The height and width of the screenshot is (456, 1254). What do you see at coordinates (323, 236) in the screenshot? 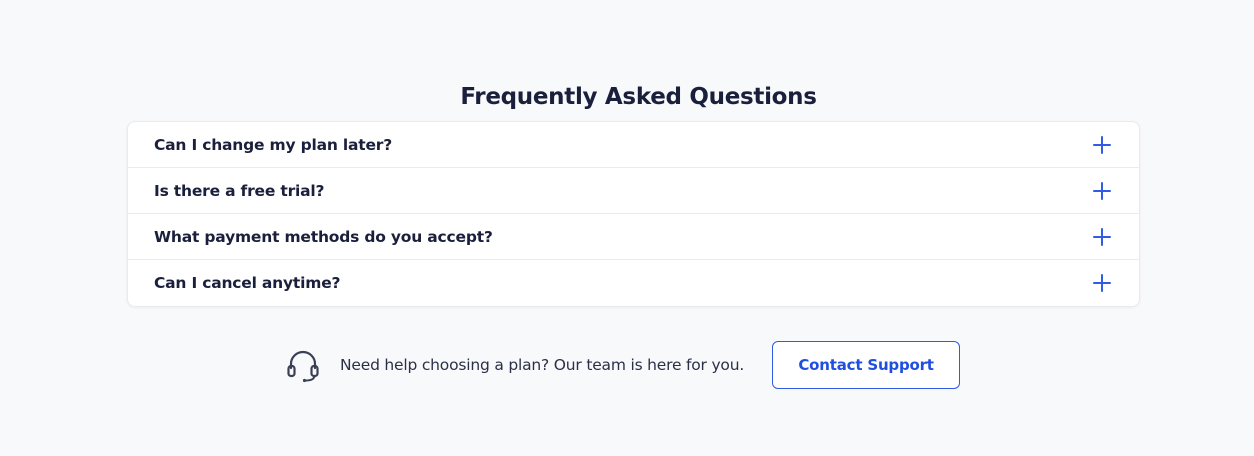
I see `faq-question: What payment methods do you accept?` at bounding box center [323, 236].